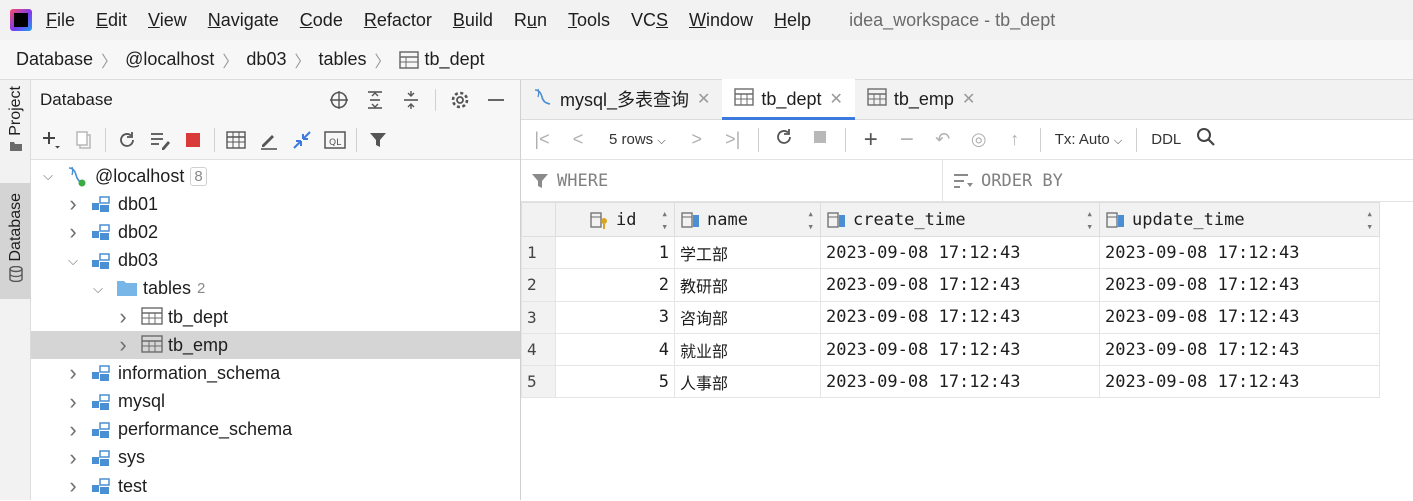 The image size is (1413, 501). Describe the element at coordinates (269, 140) in the screenshot. I see `edit-pencil-icon` at that location.